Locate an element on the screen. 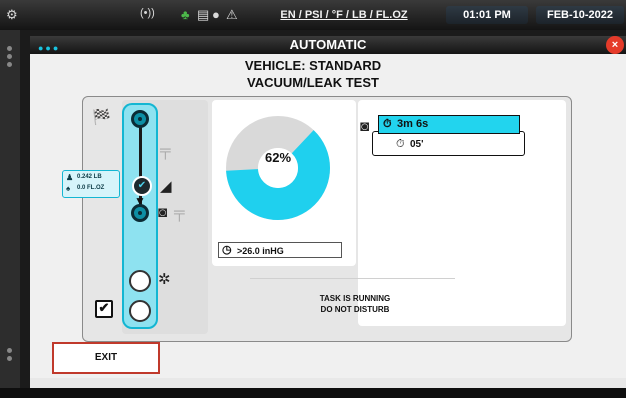 The image size is (626, 398). close-button: × is located at coordinates (615, 45).